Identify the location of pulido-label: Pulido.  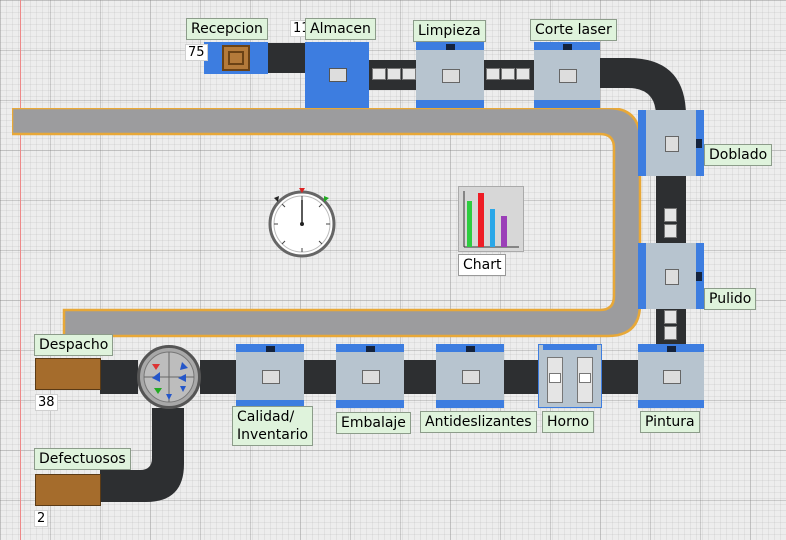
(730, 299).